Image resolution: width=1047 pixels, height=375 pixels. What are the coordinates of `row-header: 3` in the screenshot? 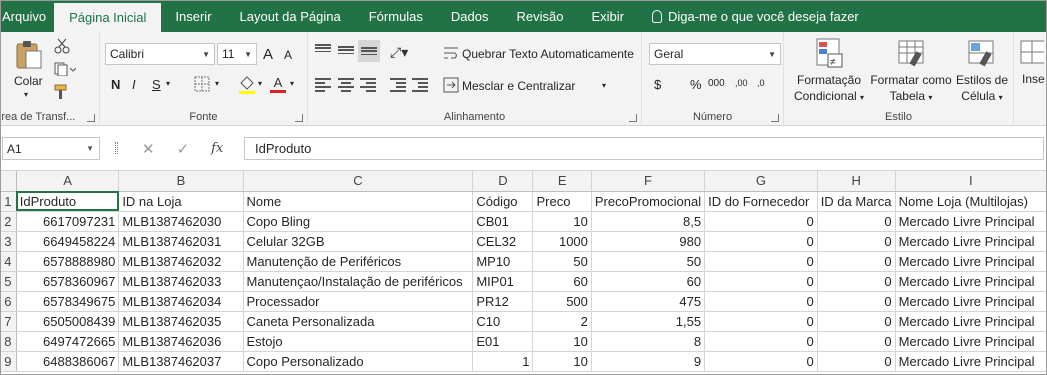 It's located at (8, 241).